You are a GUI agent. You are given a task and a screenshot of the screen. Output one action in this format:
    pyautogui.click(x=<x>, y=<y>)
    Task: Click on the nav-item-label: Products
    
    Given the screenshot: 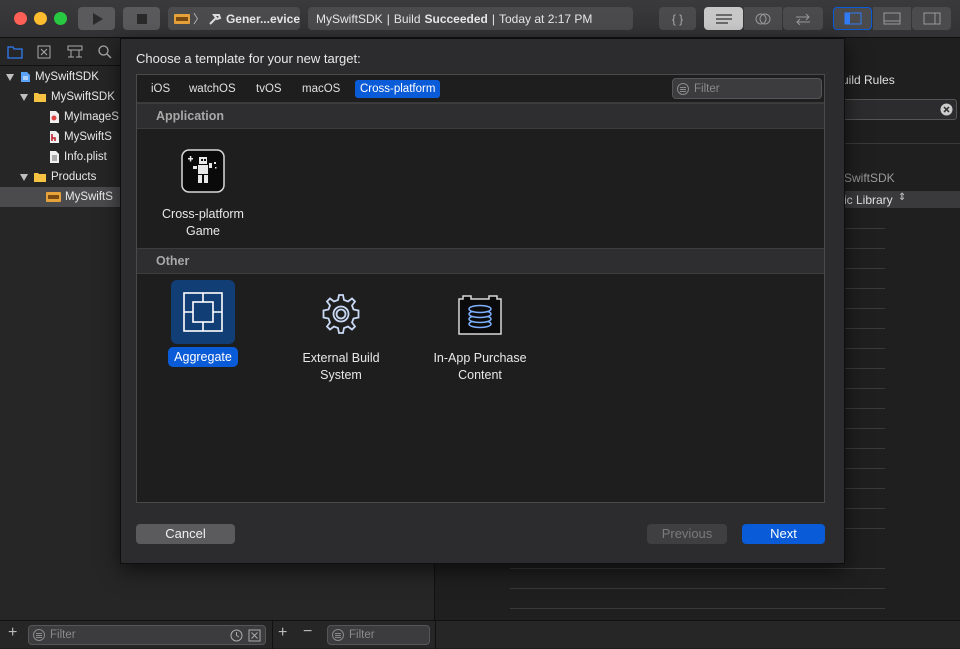 What is the action you would take?
    pyautogui.click(x=74, y=177)
    